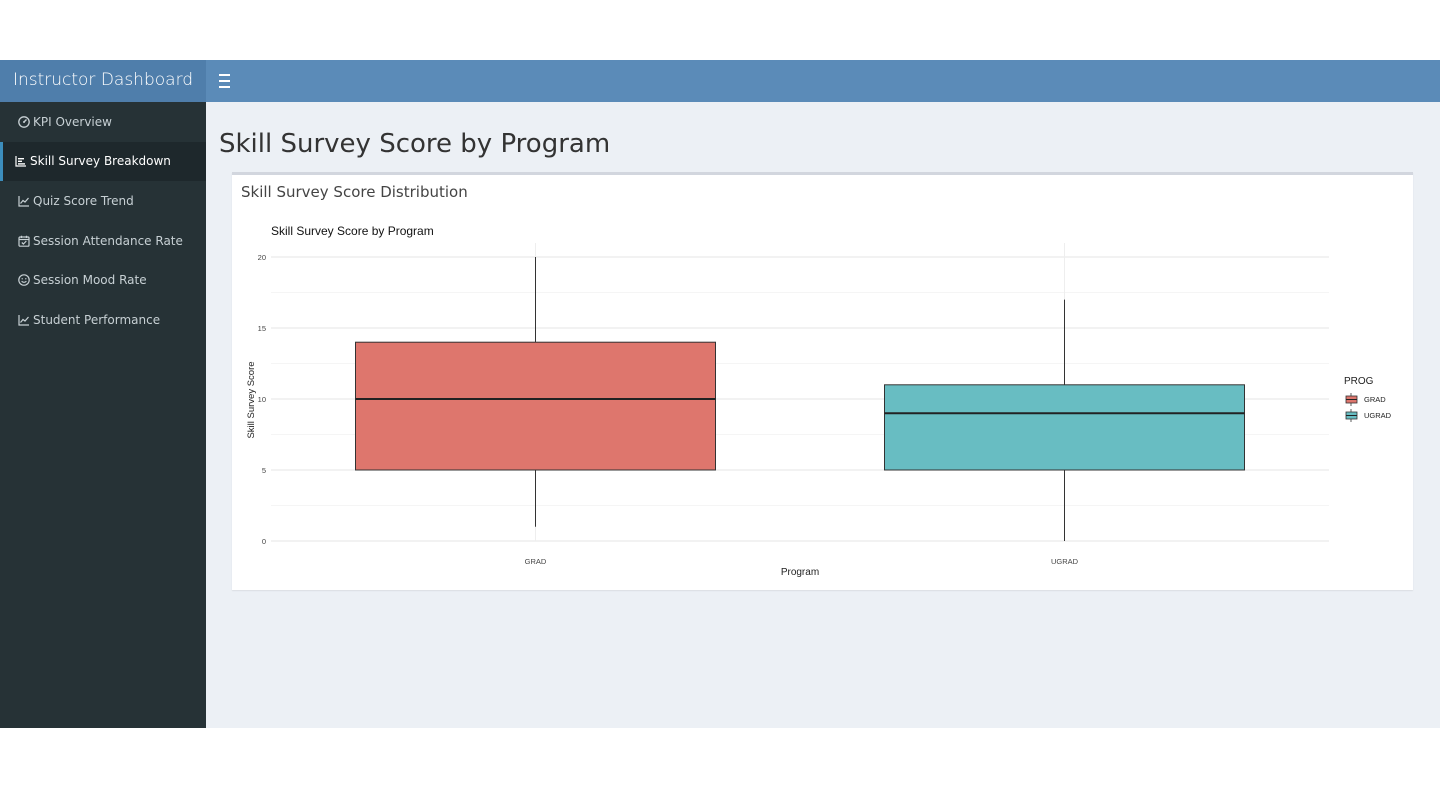  What do you see at coordinates (1375, 399) in the screenshot?
I see `legend-label: GRAD` at bounding box center [1375, 399].